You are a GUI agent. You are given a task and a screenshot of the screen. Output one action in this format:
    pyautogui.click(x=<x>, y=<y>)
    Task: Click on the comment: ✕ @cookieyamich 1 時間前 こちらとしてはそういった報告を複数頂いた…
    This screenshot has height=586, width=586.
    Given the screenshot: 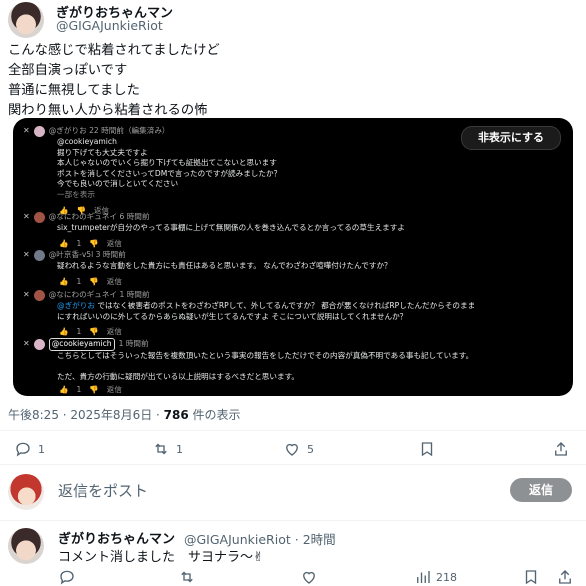 What is the action you would take?
    pyautogui.click(x=248, y=367)
    